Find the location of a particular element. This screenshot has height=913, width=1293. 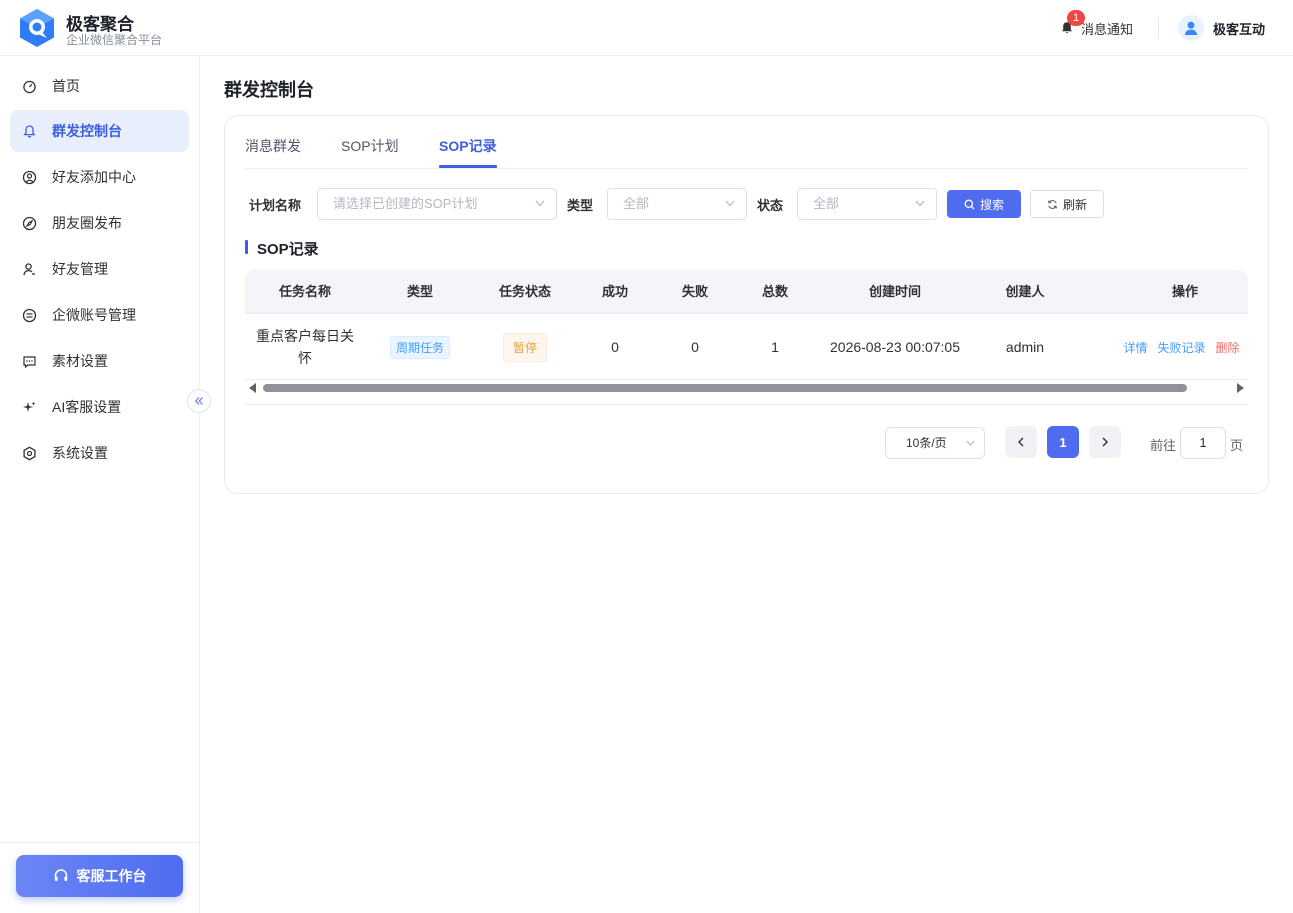

success-count-cell: 0 is located at coordinates (615, 347).